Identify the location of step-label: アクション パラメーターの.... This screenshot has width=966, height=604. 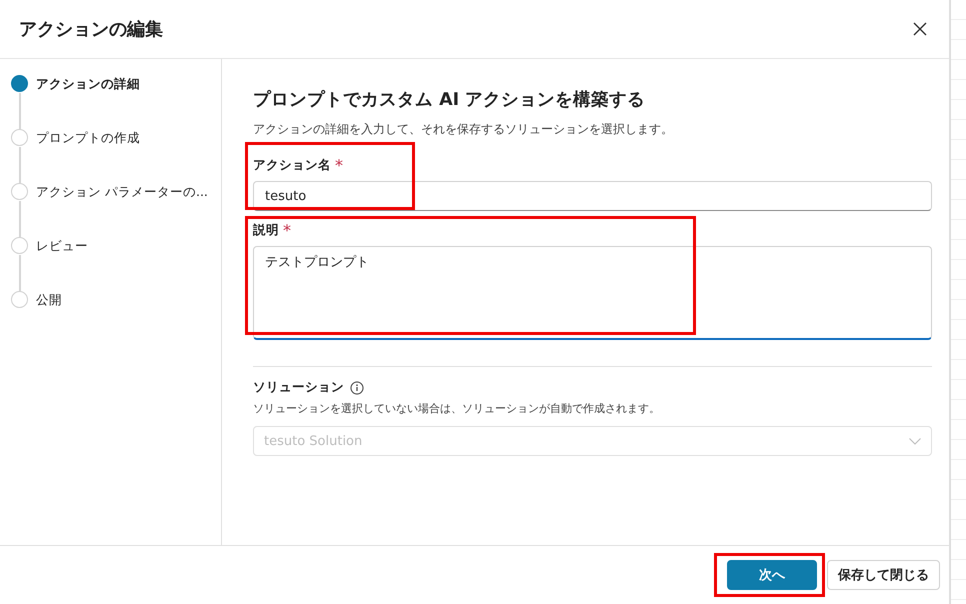
(122, 192).